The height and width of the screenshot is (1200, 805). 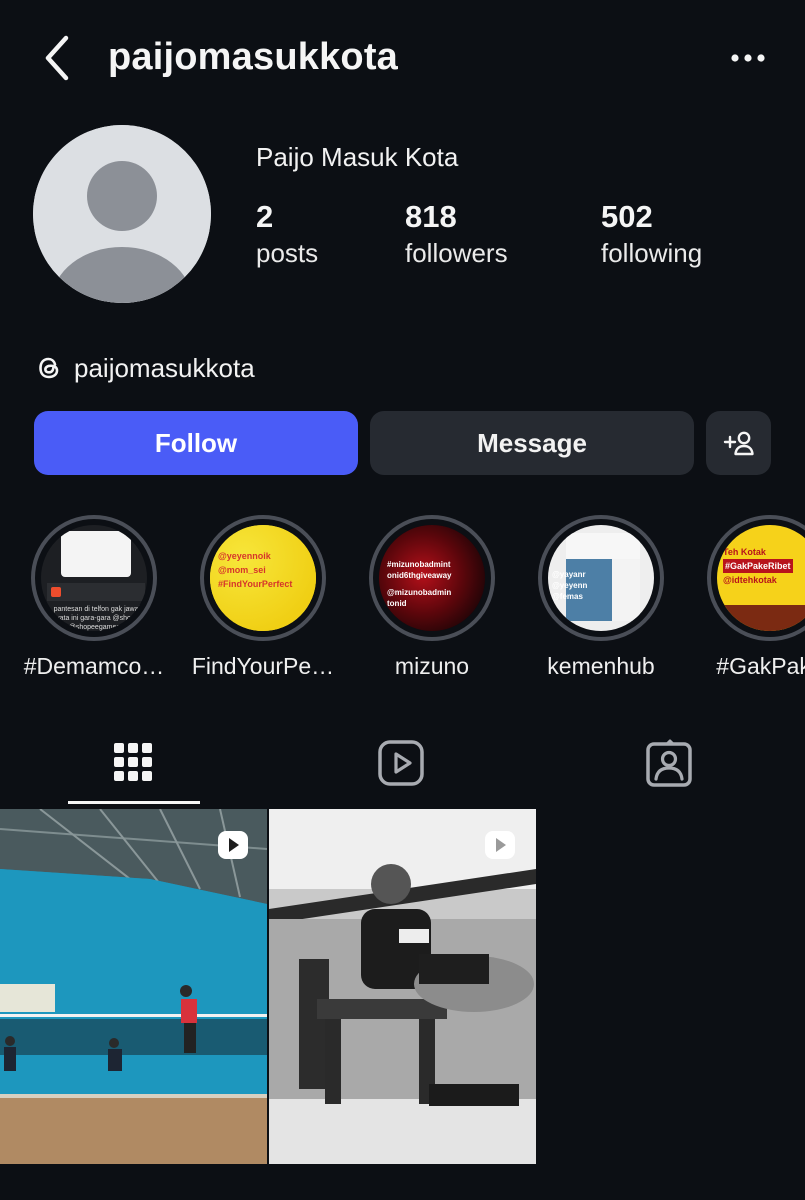 I want to click on highlight-cover-text: @yeyenn, so click(x=570, y=585).